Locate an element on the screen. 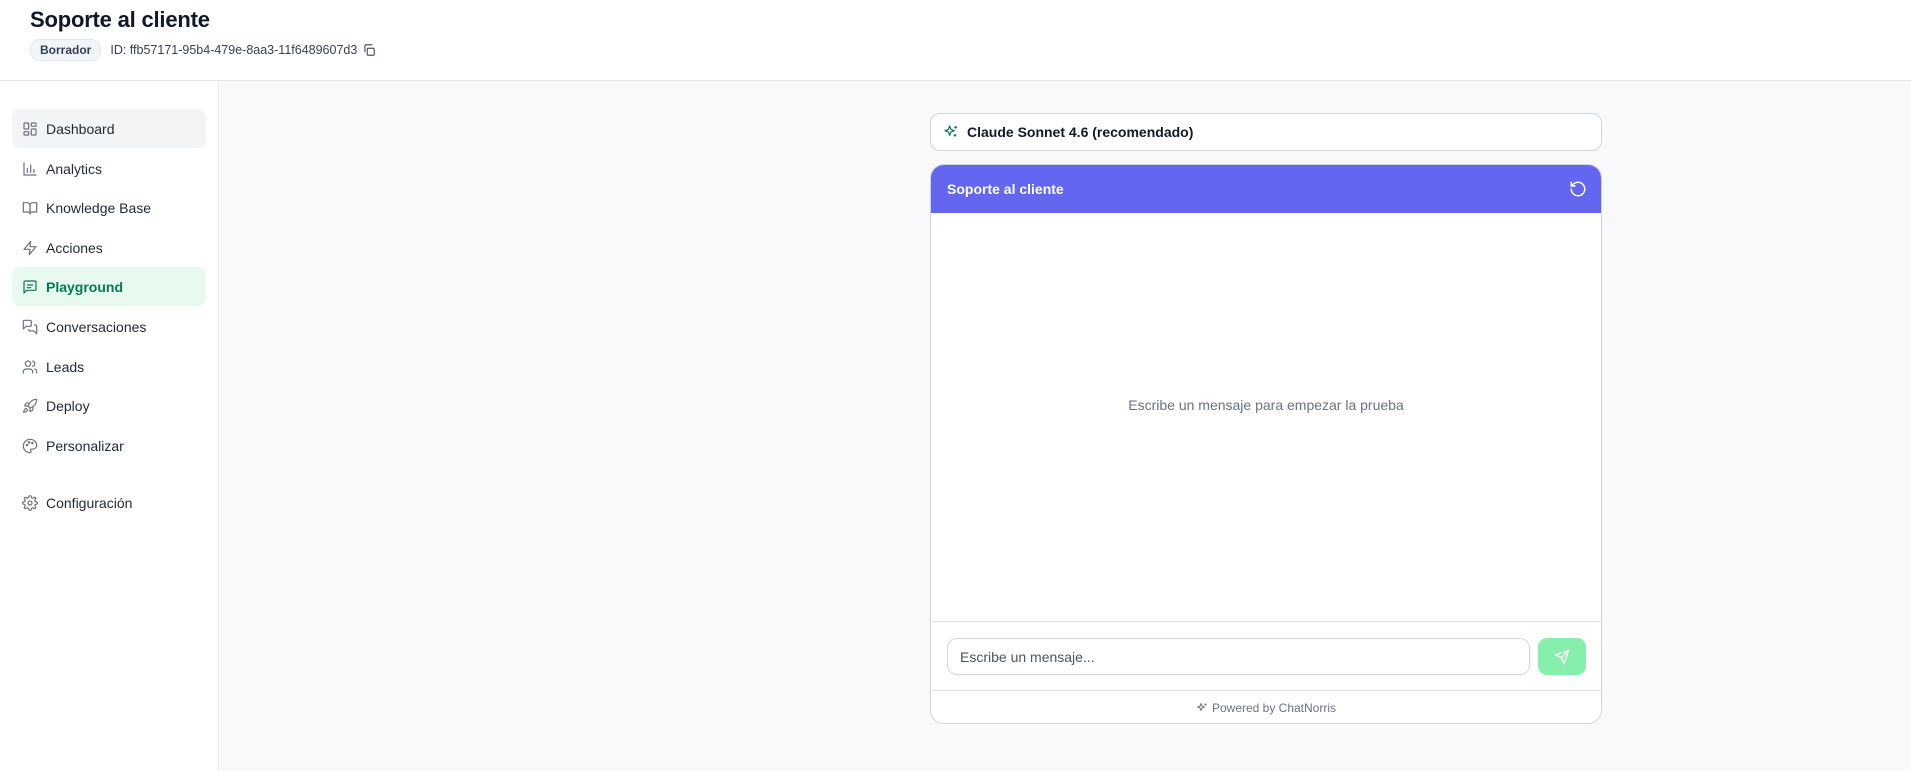  messages-icon is located at coordinates (30, 327).